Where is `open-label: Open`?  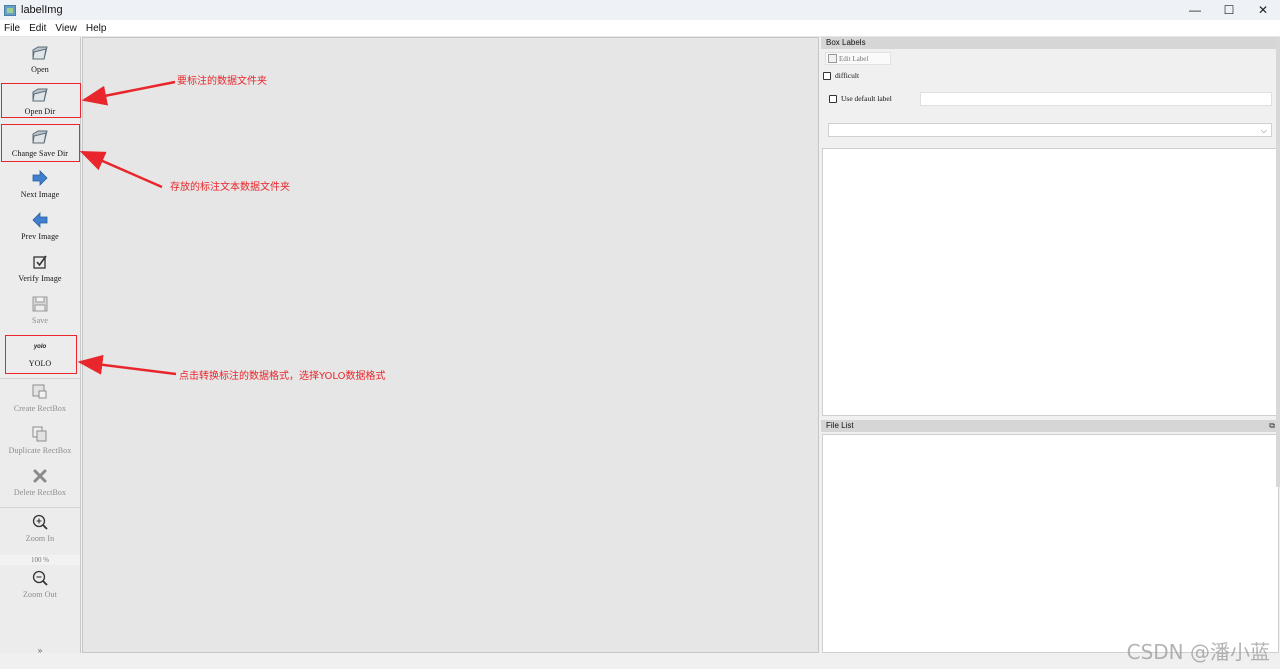 open-label: Open is located at coordinates (40, 69).